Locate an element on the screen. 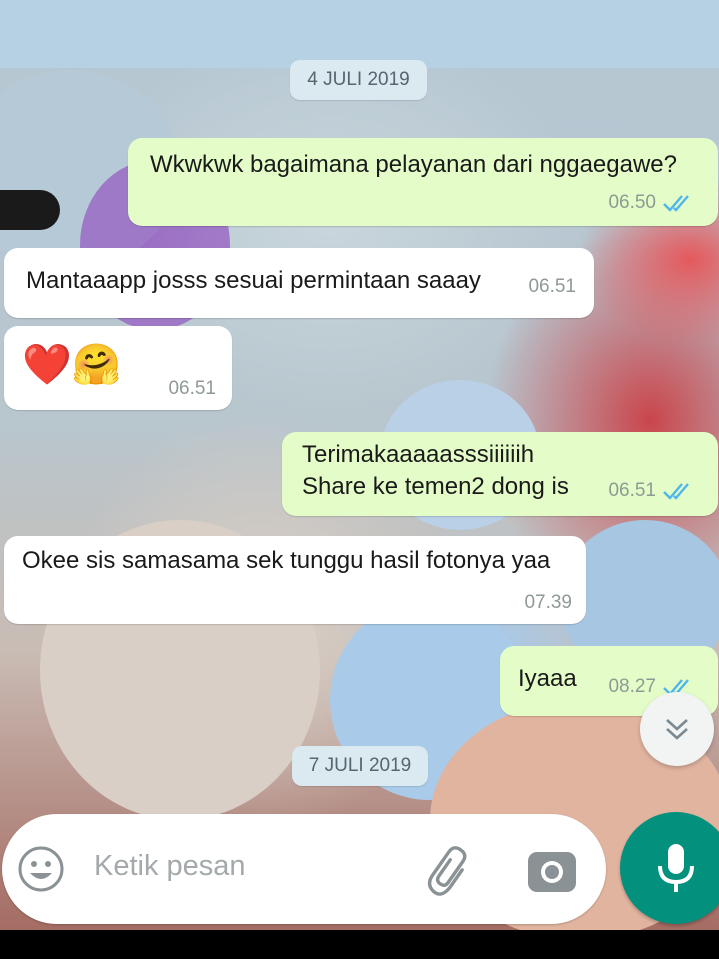 This screenshot has height=959, width=719. message-meta: 06.51 is located at coordinates (652, 491).